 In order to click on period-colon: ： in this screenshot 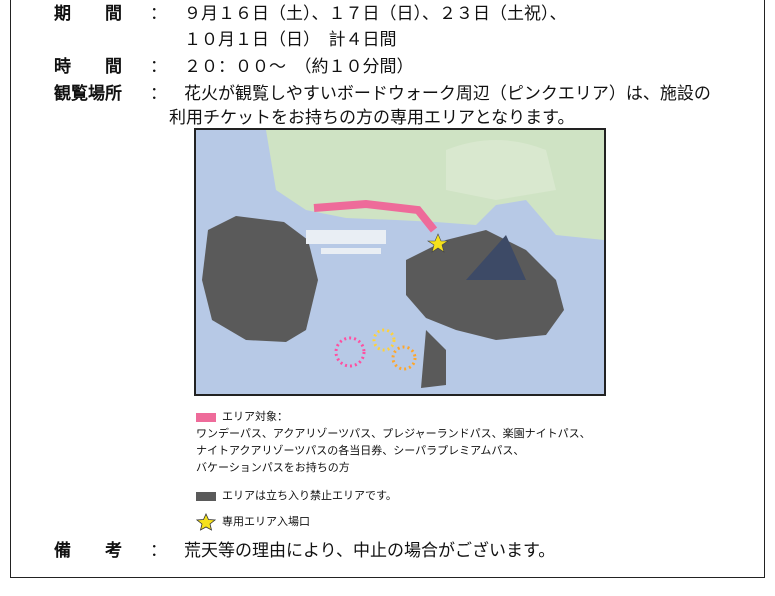, I will do `click(158, 14)`.